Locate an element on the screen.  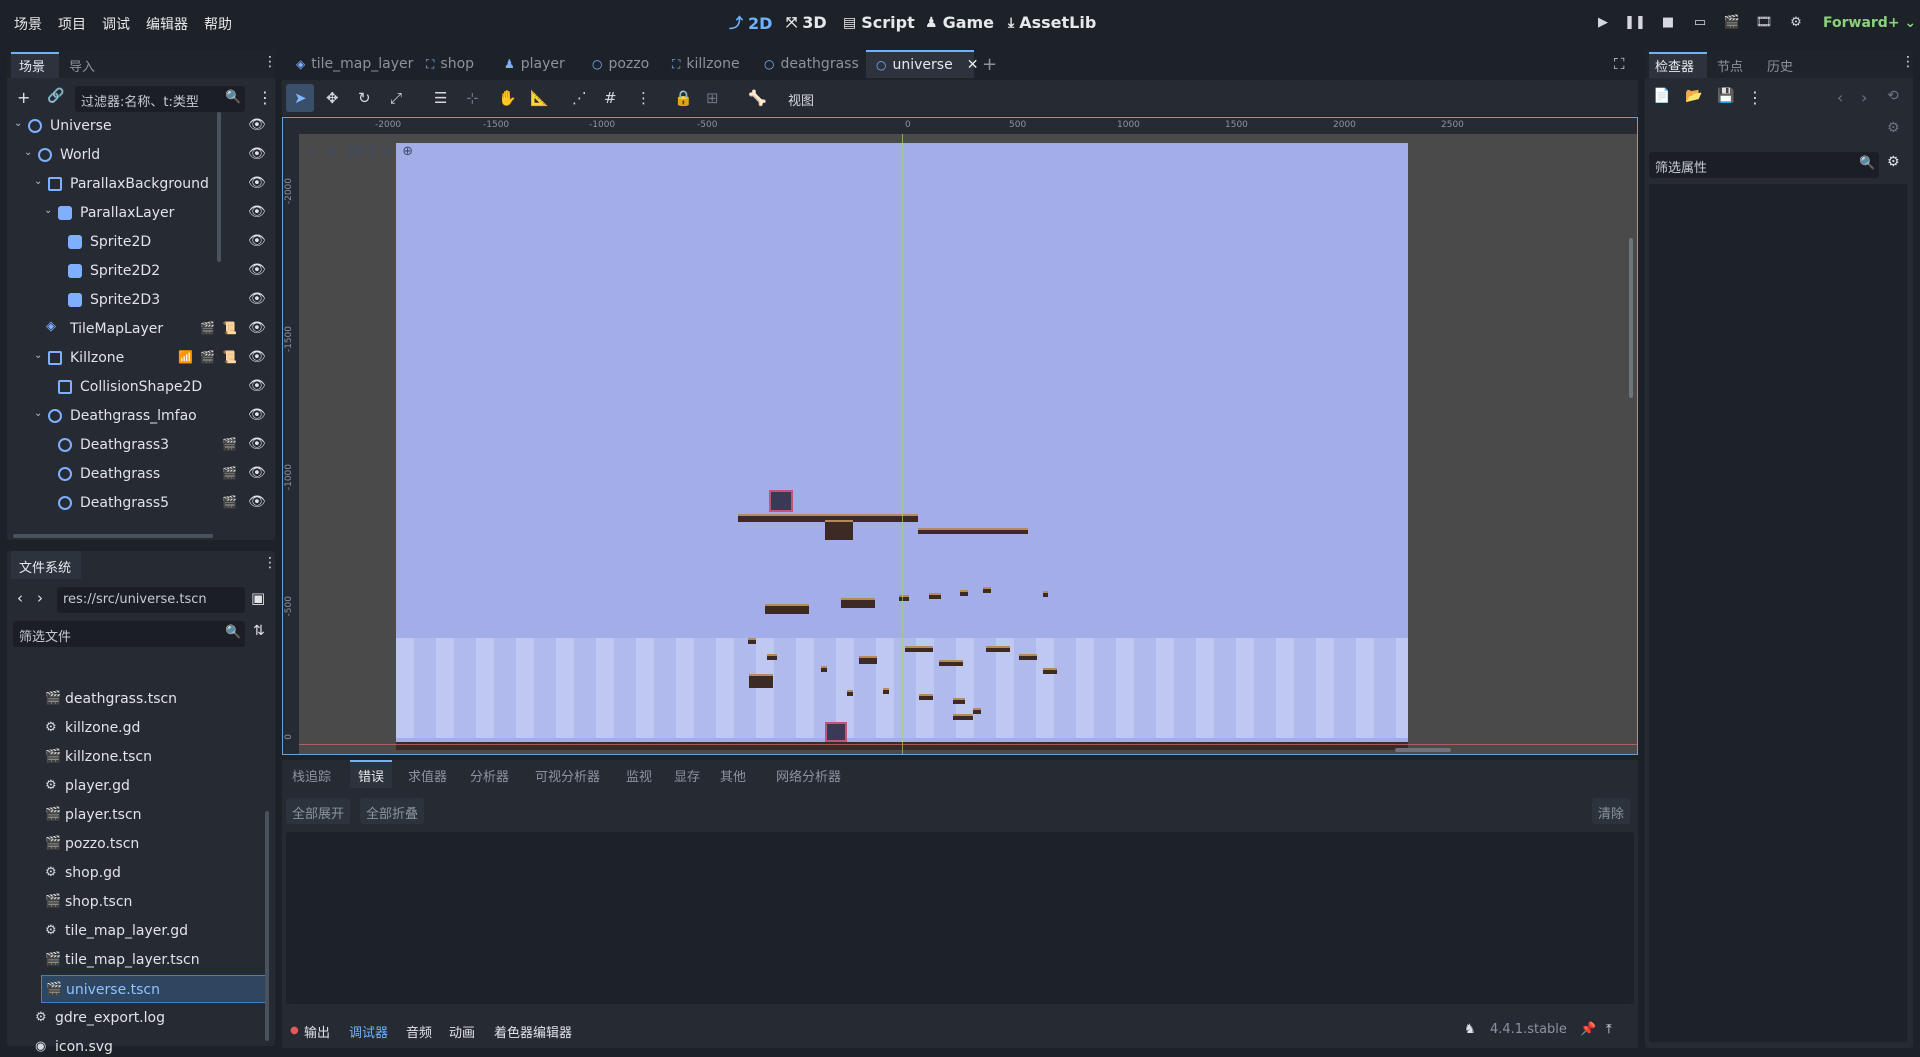
object-selector is located at coordinates (1764, 131).